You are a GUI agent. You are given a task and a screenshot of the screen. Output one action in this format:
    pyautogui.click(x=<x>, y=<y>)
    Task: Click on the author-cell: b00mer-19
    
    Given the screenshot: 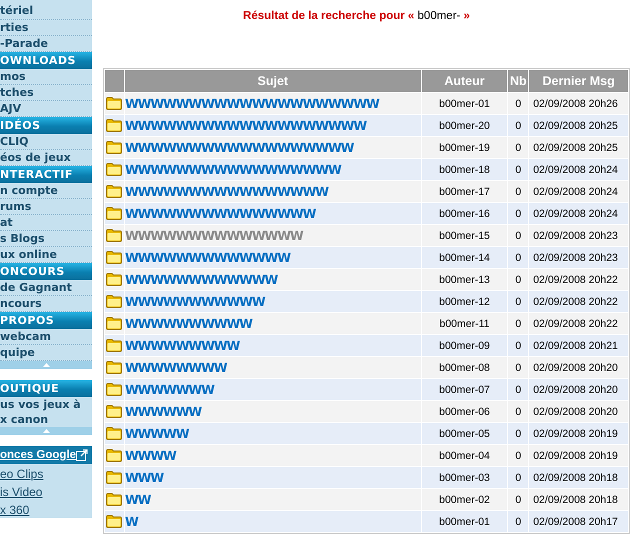 What is the action you would take?
    pyautogui.click(x=465, y=147)
    